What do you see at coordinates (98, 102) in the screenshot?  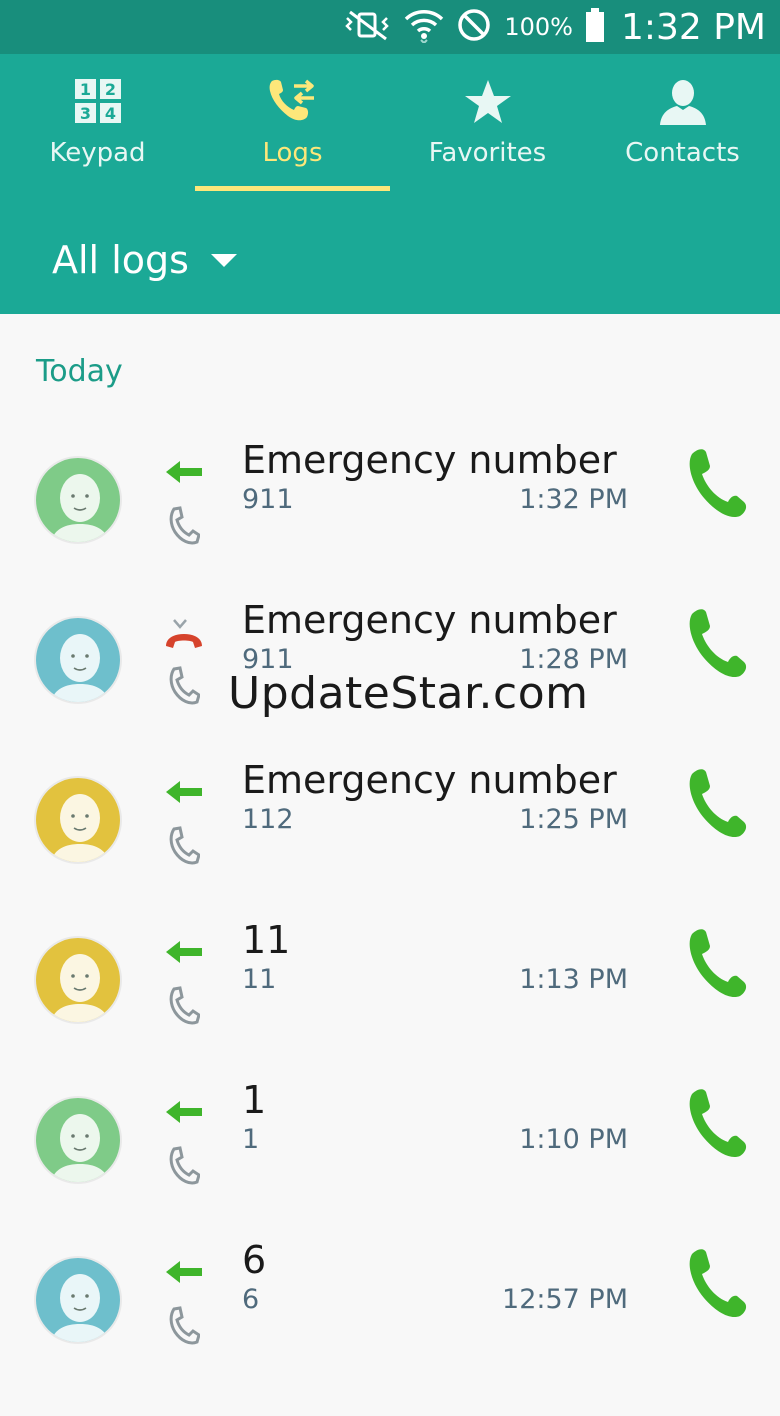 I see `keypad-icon: 1 2 3 4` at bounding box center [98, 102].